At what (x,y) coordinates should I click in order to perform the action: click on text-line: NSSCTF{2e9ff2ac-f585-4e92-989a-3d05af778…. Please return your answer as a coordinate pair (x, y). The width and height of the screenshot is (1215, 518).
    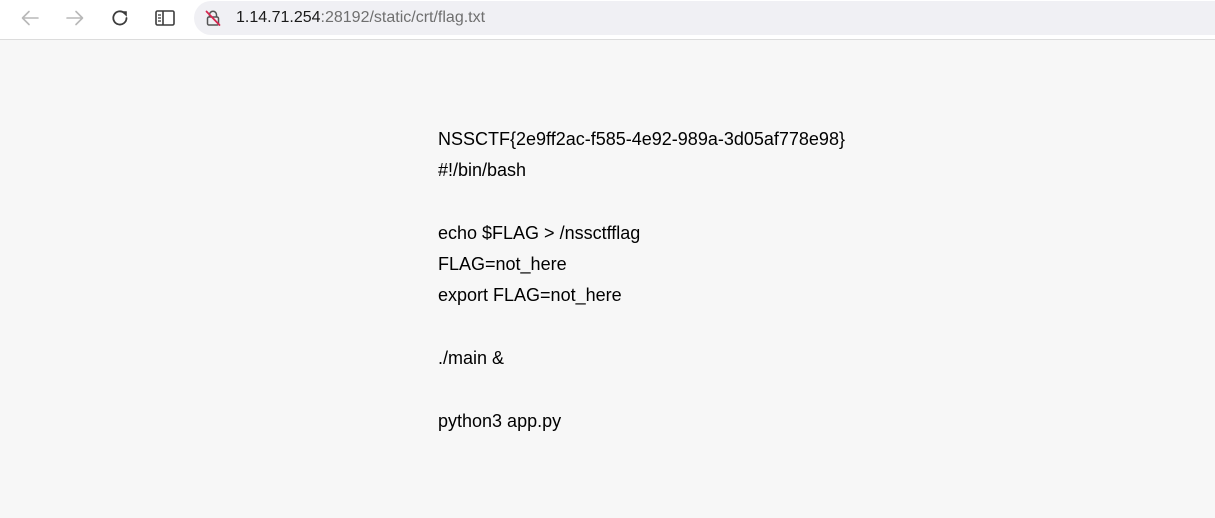
    Looking at the image, I should click on (641, 139).